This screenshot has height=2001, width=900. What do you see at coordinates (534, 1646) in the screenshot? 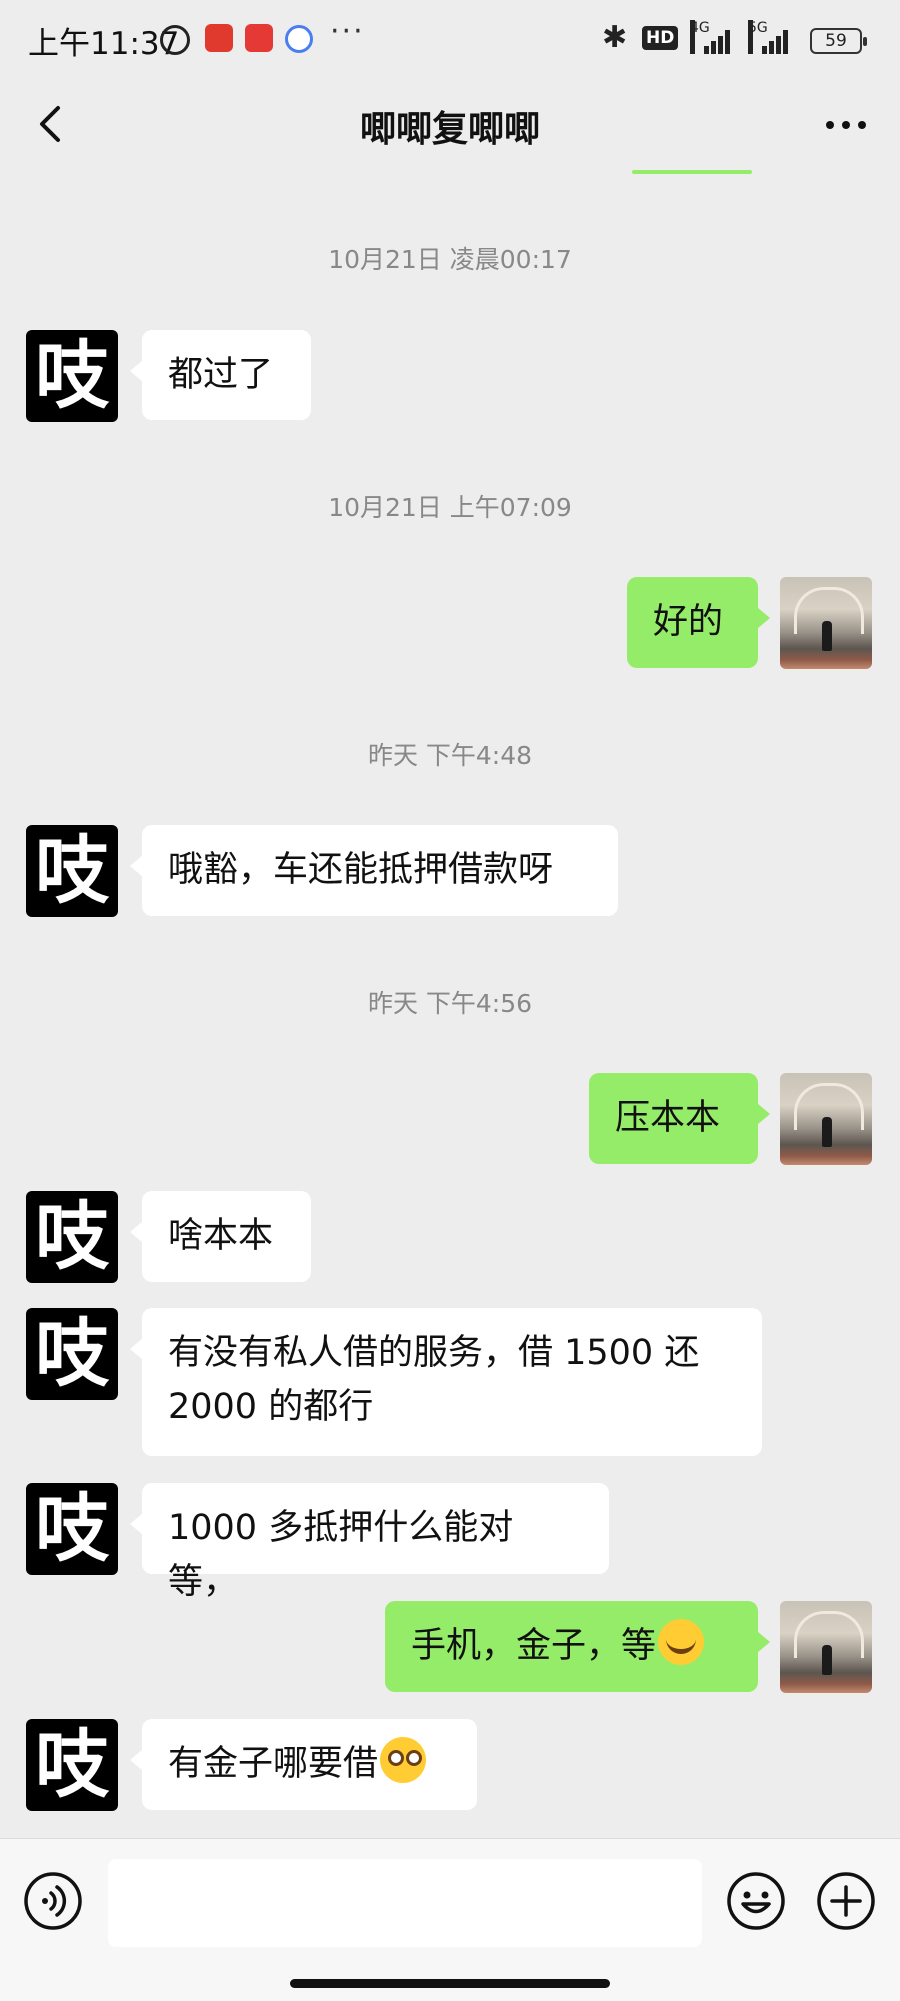
I see `message-text: 手机，金子，等` at bounding box center [534, 1646].